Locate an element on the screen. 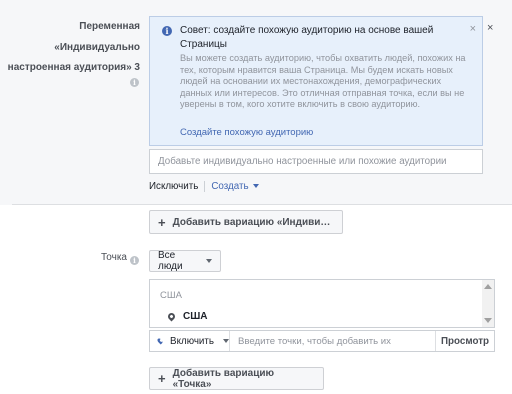 Image resolution: width=512 pixels, height=394 pixels. scrollbar is located at coordinates (488, 303).